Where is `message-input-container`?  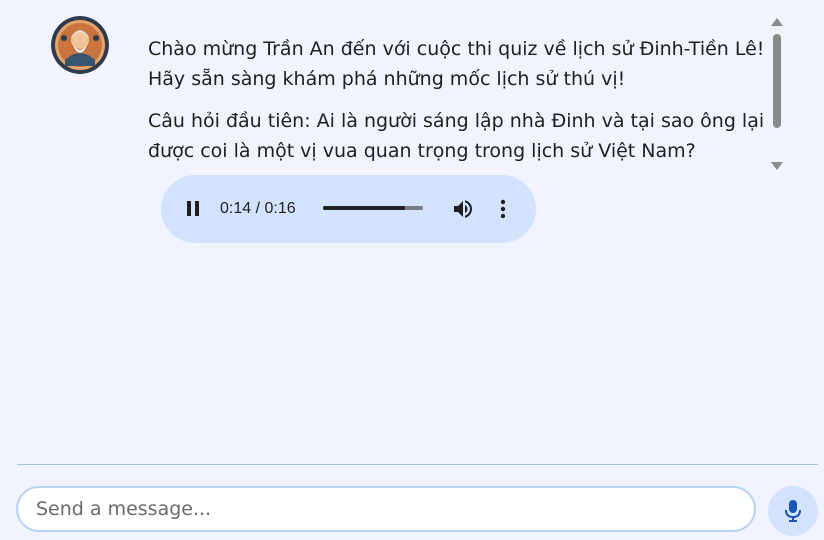 message-input-container is located at coordinates (386, 509).